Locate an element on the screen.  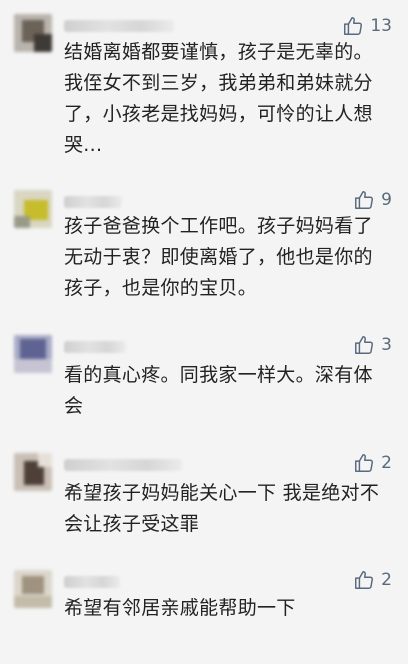
comment-text: 希望有邻居亲戚能帮助一下 is located at coordinates (180, 608).